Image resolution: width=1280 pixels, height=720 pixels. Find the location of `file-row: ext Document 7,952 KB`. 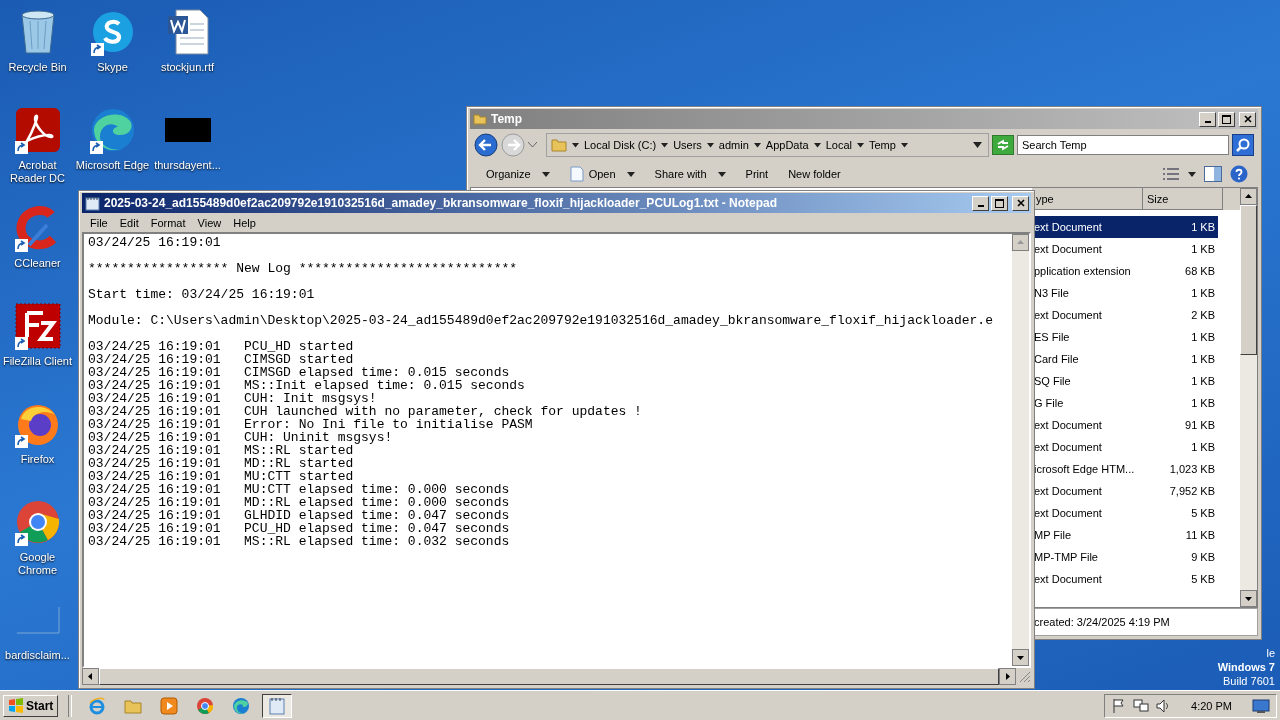

file-row: ext Document 7,952 KB is located at coordinates (1125, 491).